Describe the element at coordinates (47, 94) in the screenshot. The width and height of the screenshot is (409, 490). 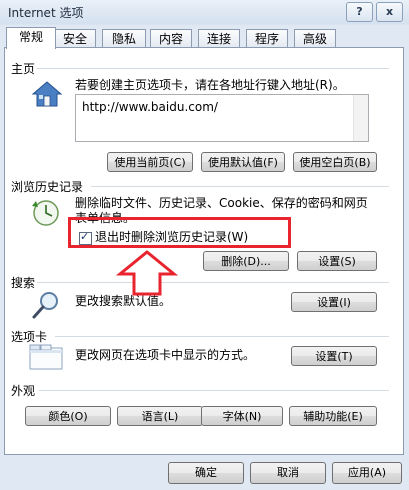
I see `house-icon` at that location.